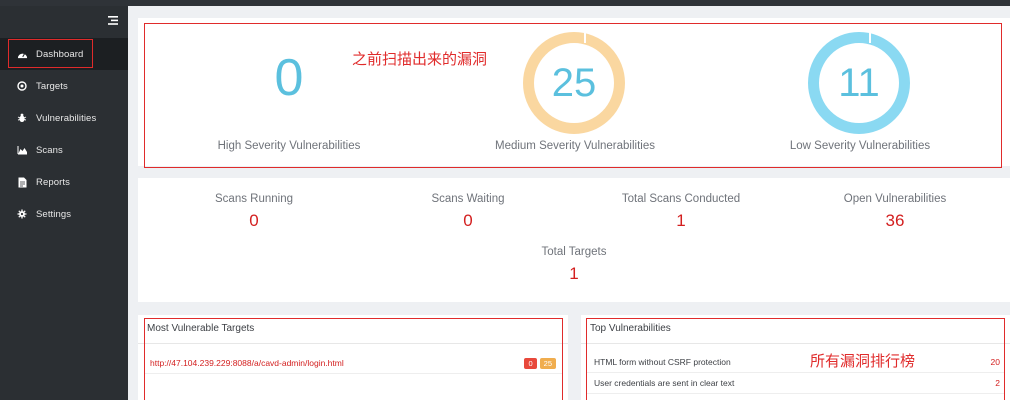  I want to click on open-vulnerabilities-stat: Open Vulnerabilities 36, so click(895, 212).